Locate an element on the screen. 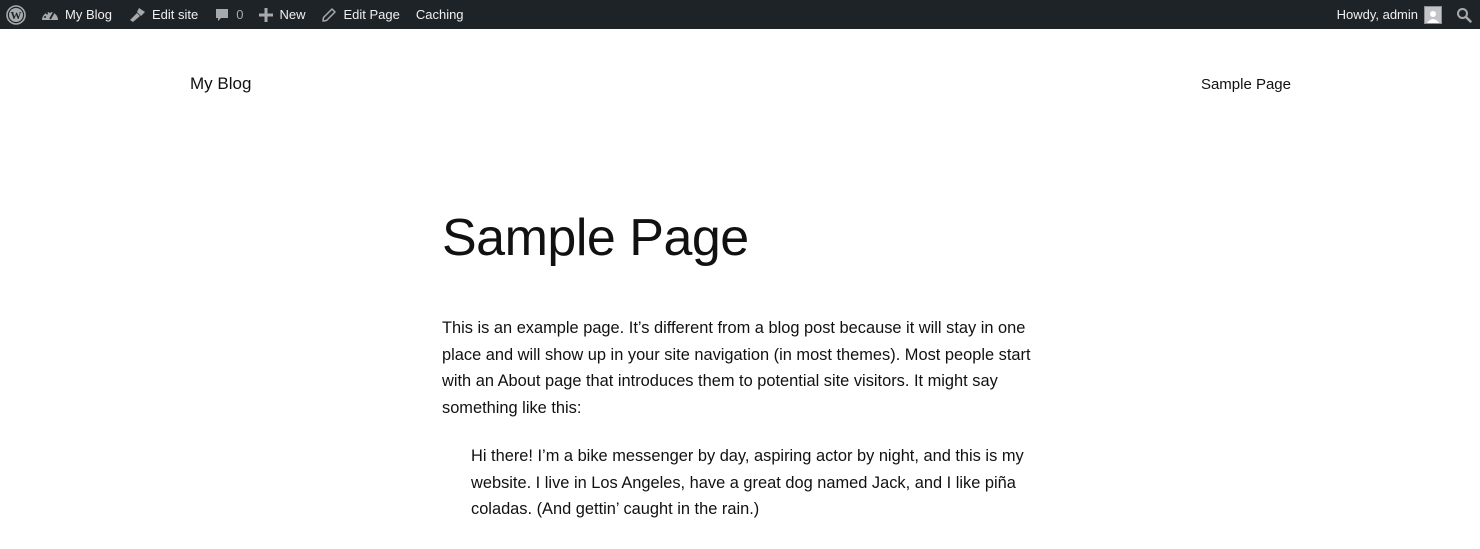 This screenshot has height=549, width=1480. edit-site-label: Edit site is located at coordinates (175, 14).